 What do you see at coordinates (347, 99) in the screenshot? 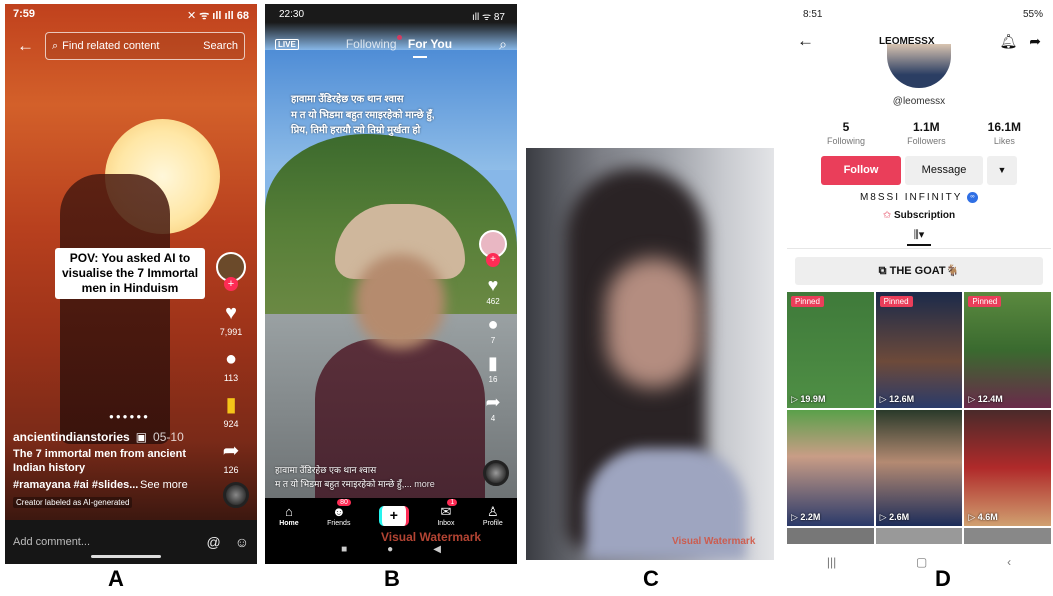
I see `overlay-line: हावामा उँडिरहेछ एक थान श्वास` at bounding box center [347, 99].